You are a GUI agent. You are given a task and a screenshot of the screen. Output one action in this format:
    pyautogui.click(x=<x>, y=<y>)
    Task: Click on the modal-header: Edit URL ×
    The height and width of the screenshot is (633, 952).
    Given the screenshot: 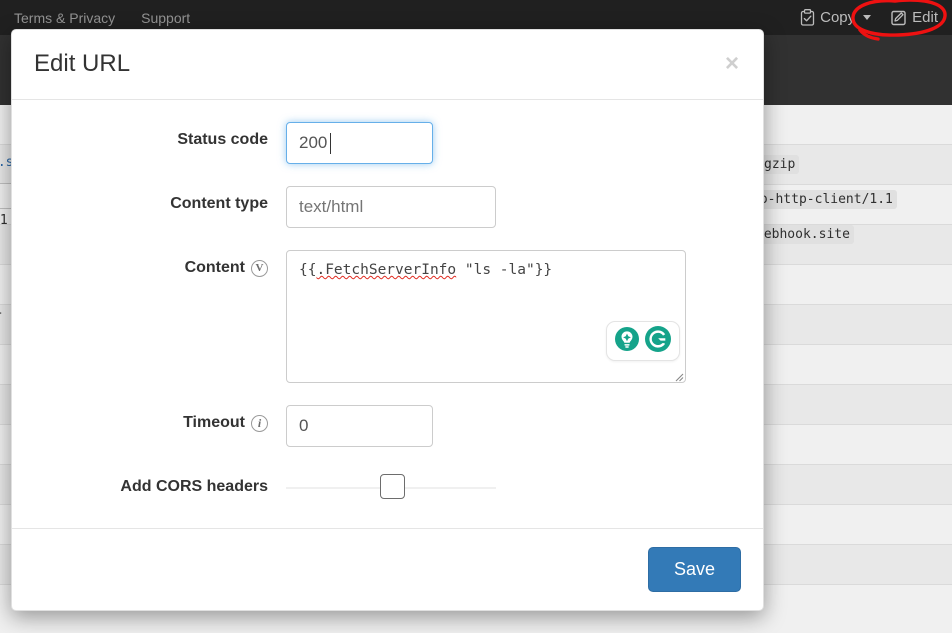 What is the action you would take?
    pyautogui.click(x=387, y=65)
    